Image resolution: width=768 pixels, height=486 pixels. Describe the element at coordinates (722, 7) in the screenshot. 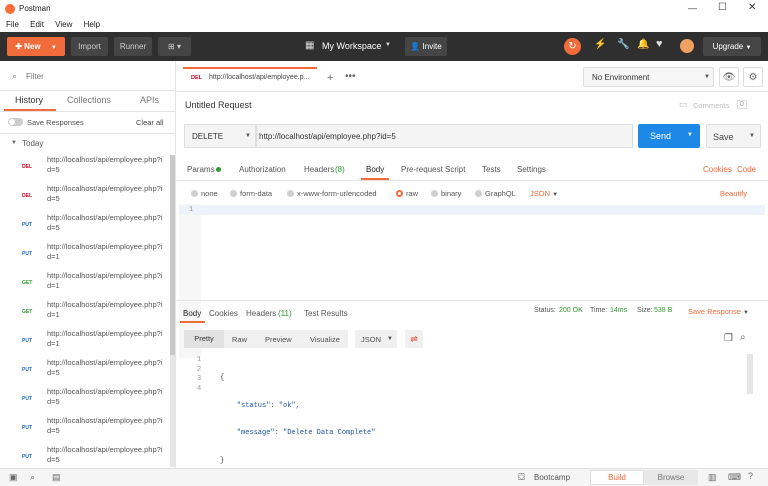

I see `maximize-button: ☐` at that location.